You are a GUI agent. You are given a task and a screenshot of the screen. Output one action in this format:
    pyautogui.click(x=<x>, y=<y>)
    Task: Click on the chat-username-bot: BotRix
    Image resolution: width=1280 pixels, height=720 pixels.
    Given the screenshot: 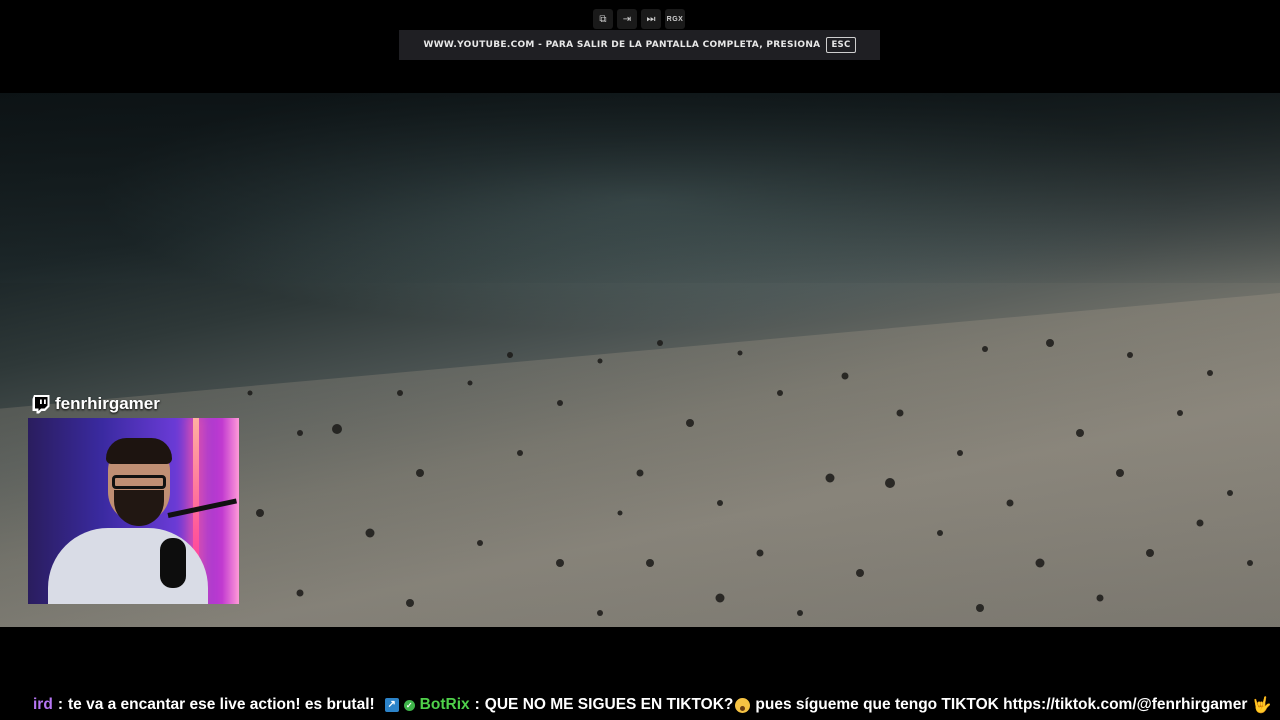 What is the action you would take?
    pyautogui.click(x=444, y=704)
    